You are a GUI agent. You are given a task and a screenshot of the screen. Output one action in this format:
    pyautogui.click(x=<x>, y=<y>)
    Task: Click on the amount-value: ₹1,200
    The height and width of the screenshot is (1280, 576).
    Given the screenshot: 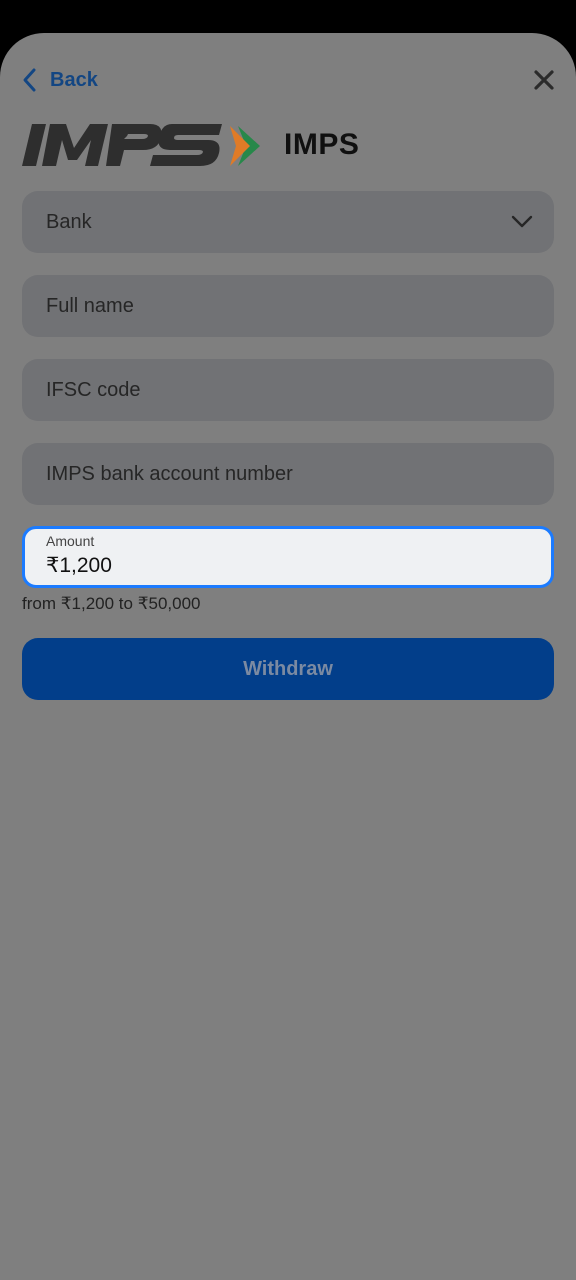 What is the action you would take?
    pyautogui.click(x=79, y=565)
    